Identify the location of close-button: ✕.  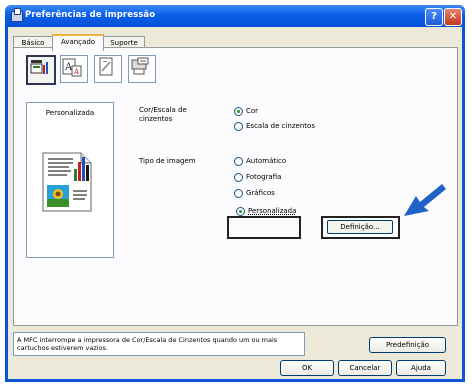
(453, 17).